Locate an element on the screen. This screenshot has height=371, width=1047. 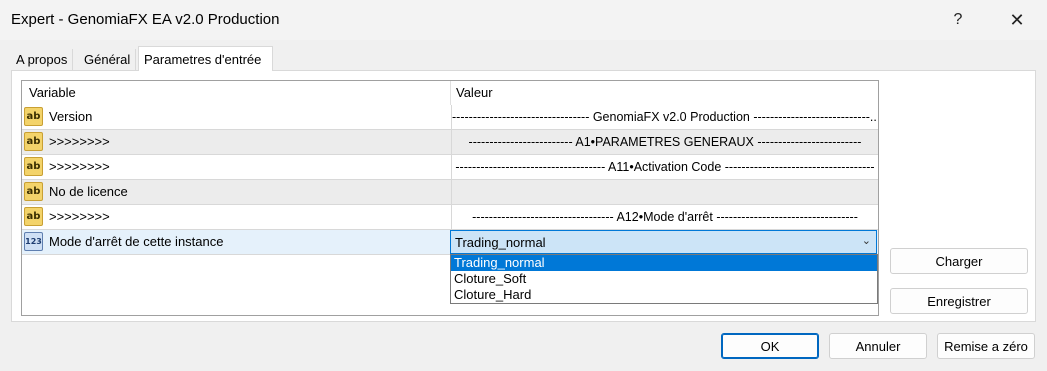
grid-header: Variable Valeur is located at coordinates (450, 93).